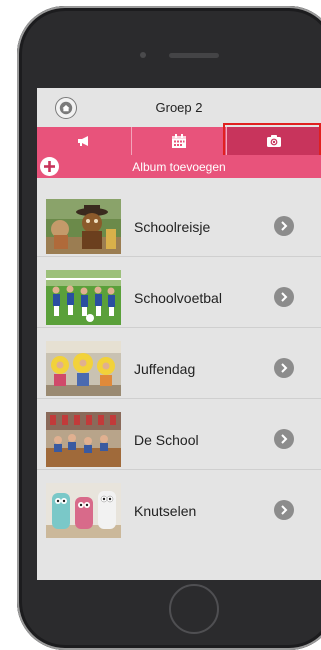 The height and width of the screenshot is (650, 321). Describe the element at coordinates (165, 369) in the screenshot. I see `album-title: Juffendag` at that location.